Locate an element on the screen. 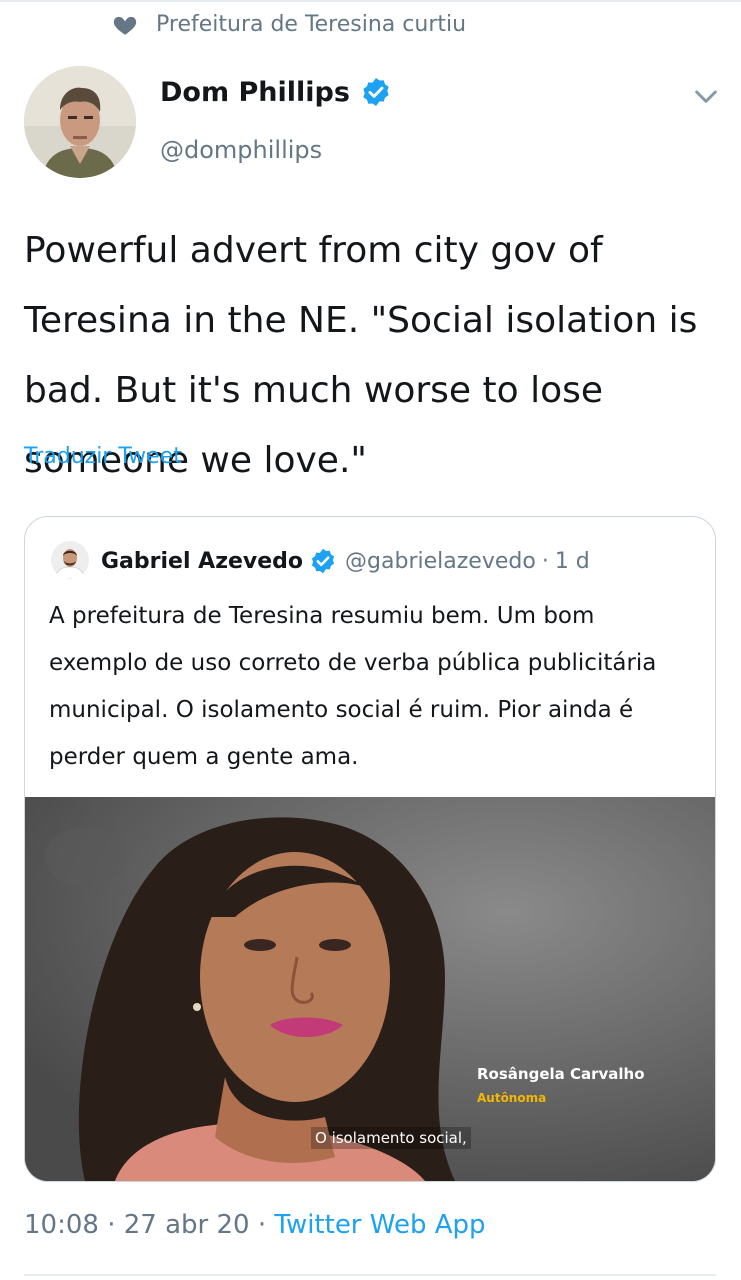 The width and height of the screenshot is (741, 1280). quoted-author-handle: @gabrielazevedo is located at coordinates (440, 561).